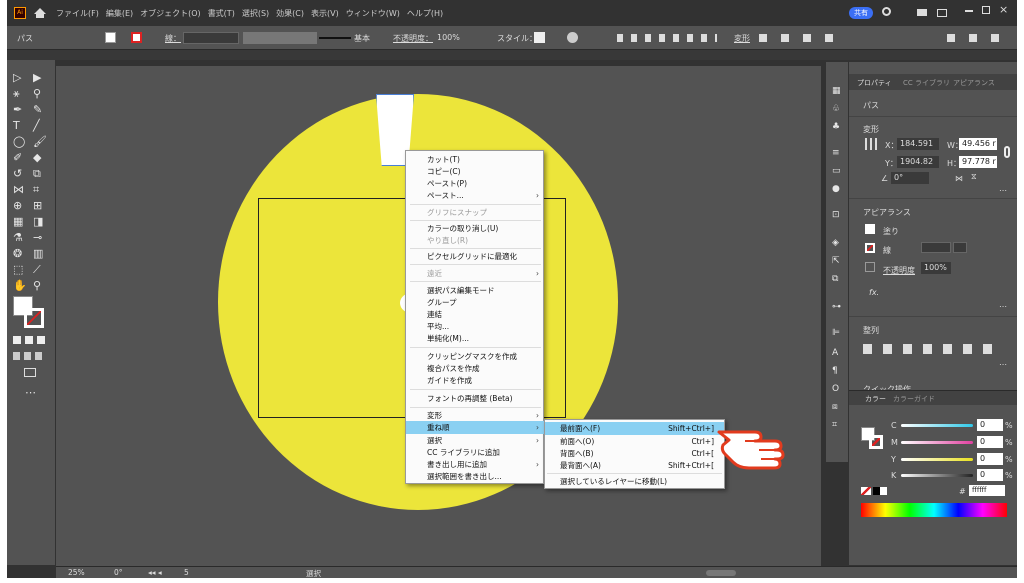  Describe the element at coordinates (960, 247) in the screenshot. I see `stroke-weight-dropdown` at that location.